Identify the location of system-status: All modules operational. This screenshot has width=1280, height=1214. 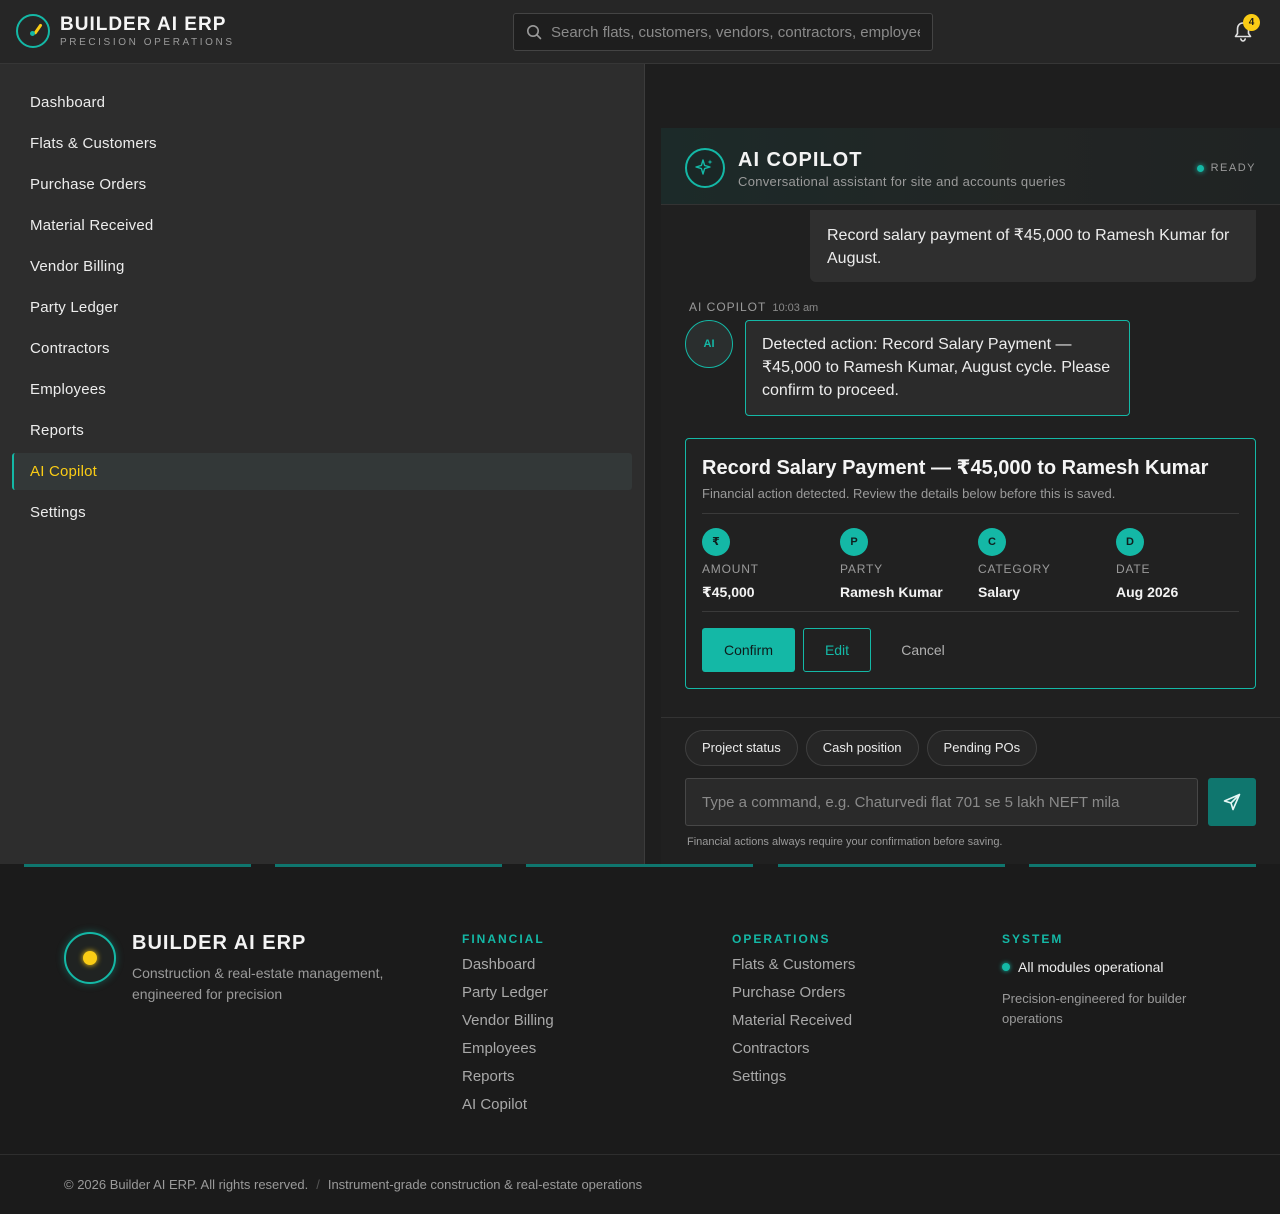
(1107, 967).